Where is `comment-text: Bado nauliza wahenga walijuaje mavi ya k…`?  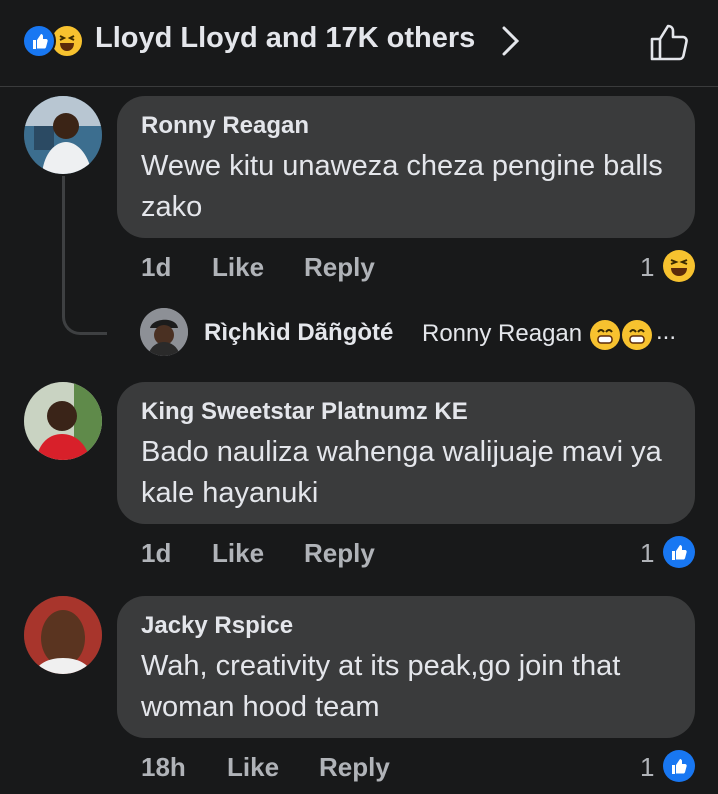 comment-text: Bado nauliza wahenga walijuaje mavi ya k… is located at coordinates (401, 472).